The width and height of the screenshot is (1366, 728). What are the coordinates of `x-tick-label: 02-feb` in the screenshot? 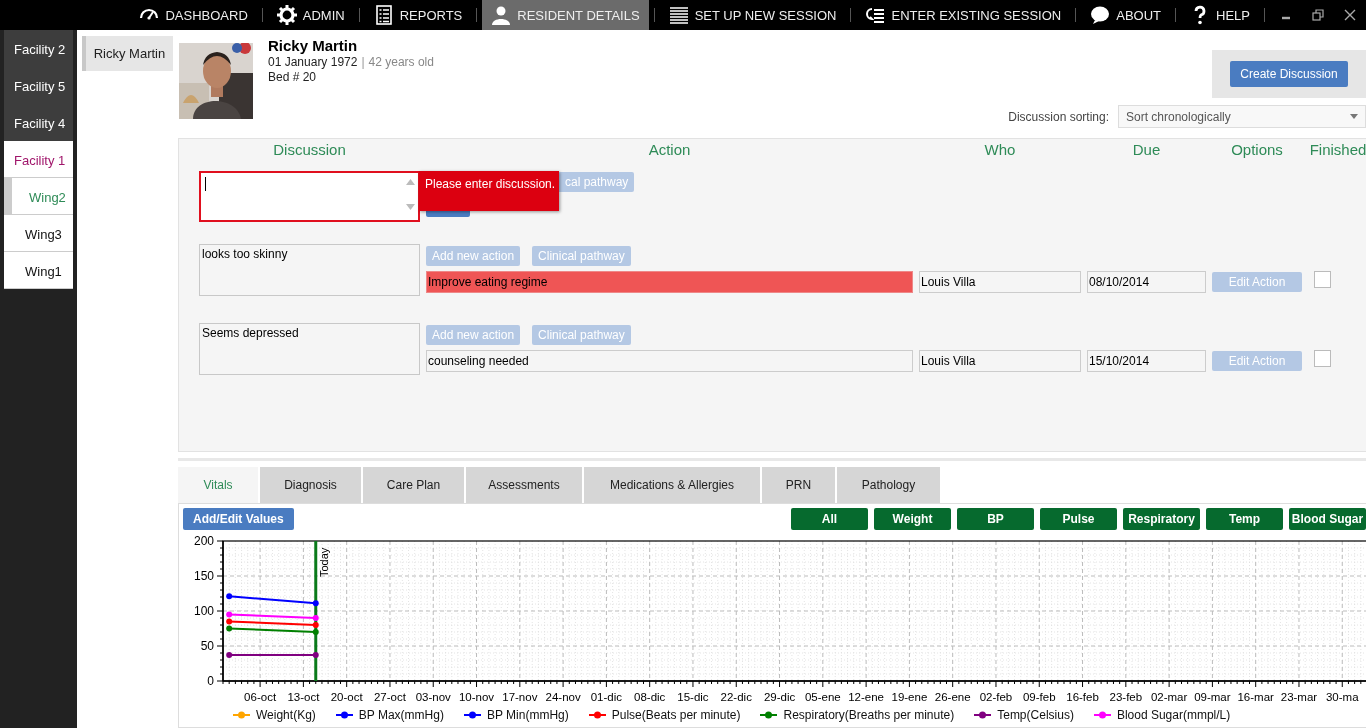 It's located at (996, 697).